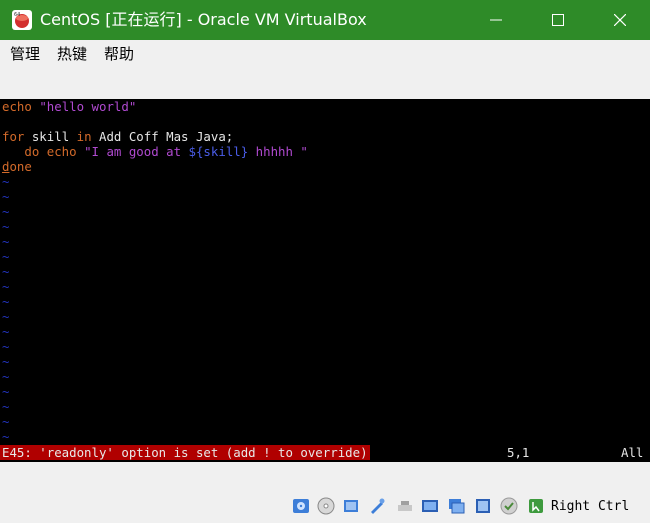 The width and height of the screenshot is (650, 523). What do you see at coordinates (203, 19) in the screenshot?
I see `window-title: CentOS [正在运行] - Oracle VM VirtualBox` at bounding box center [203, 19].